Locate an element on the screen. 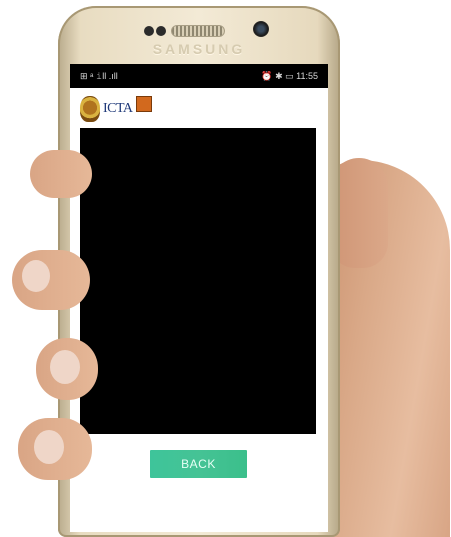 The height and width of the screenshot is (537, 451). icta-logo-text: ICTA is located at coordinates (118, 108).